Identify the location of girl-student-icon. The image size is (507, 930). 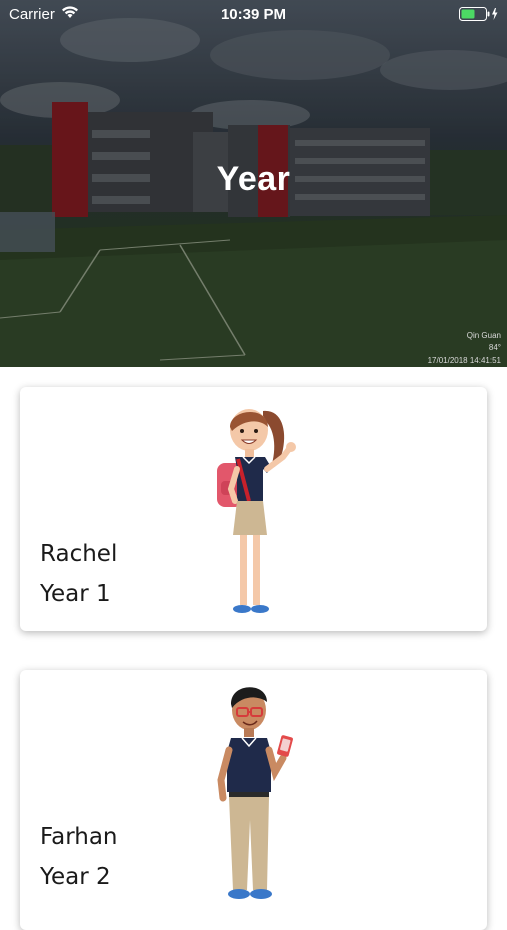
(256, 511).